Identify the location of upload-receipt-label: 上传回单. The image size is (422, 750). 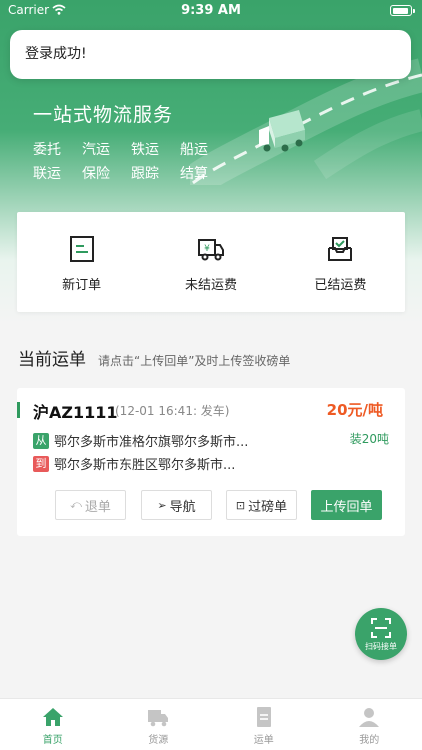
(346, 507).